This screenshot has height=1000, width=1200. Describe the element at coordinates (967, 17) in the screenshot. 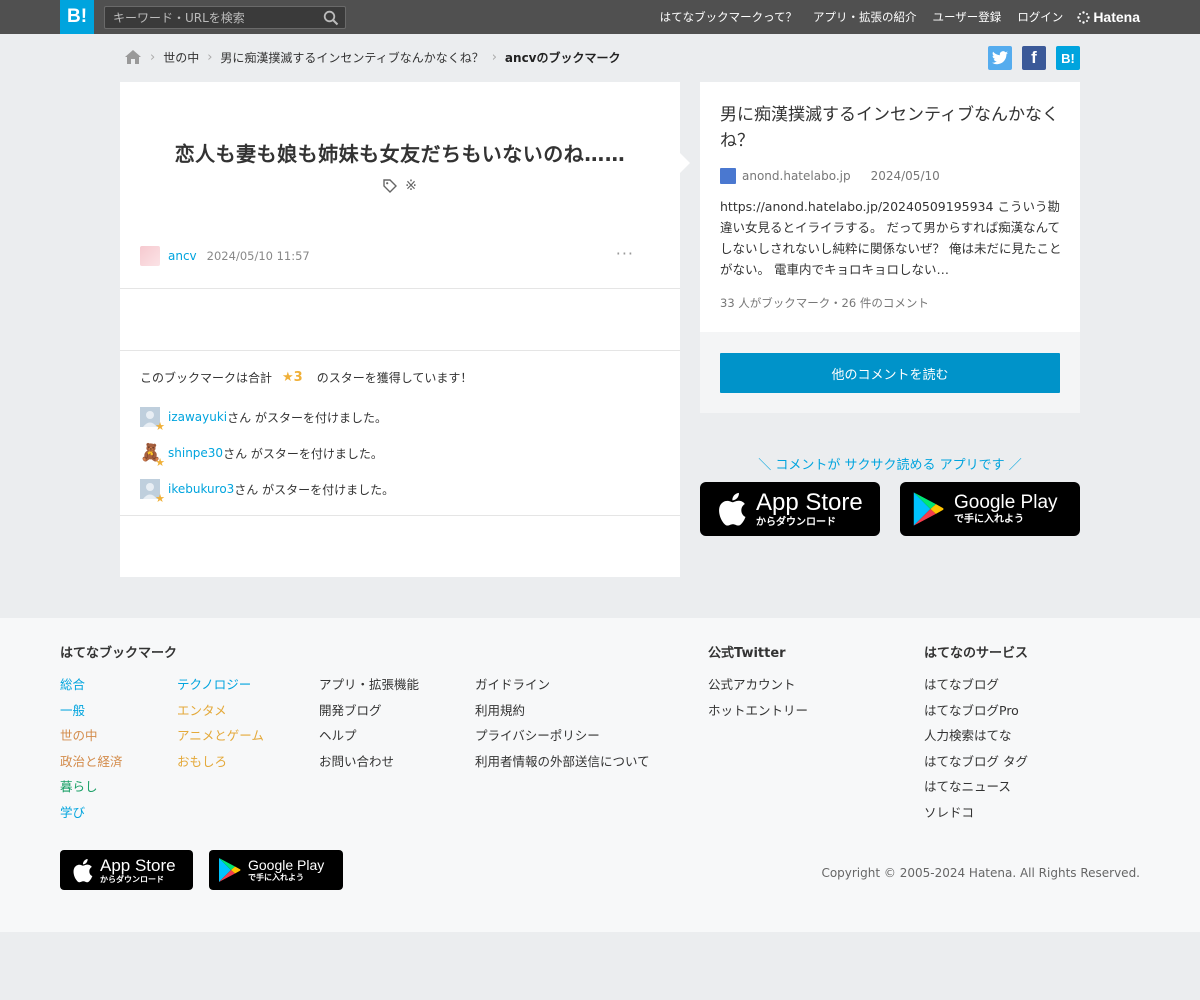

I see `nav-register-link: ユーザー登録` at that location.